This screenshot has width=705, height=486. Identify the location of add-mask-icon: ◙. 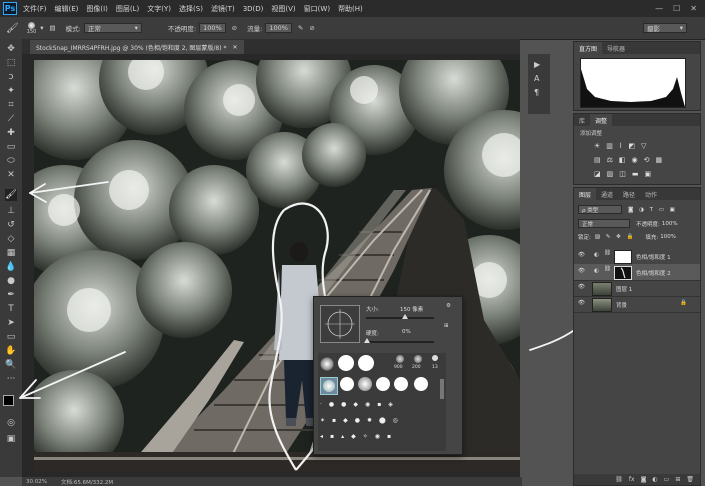
(644, 479).